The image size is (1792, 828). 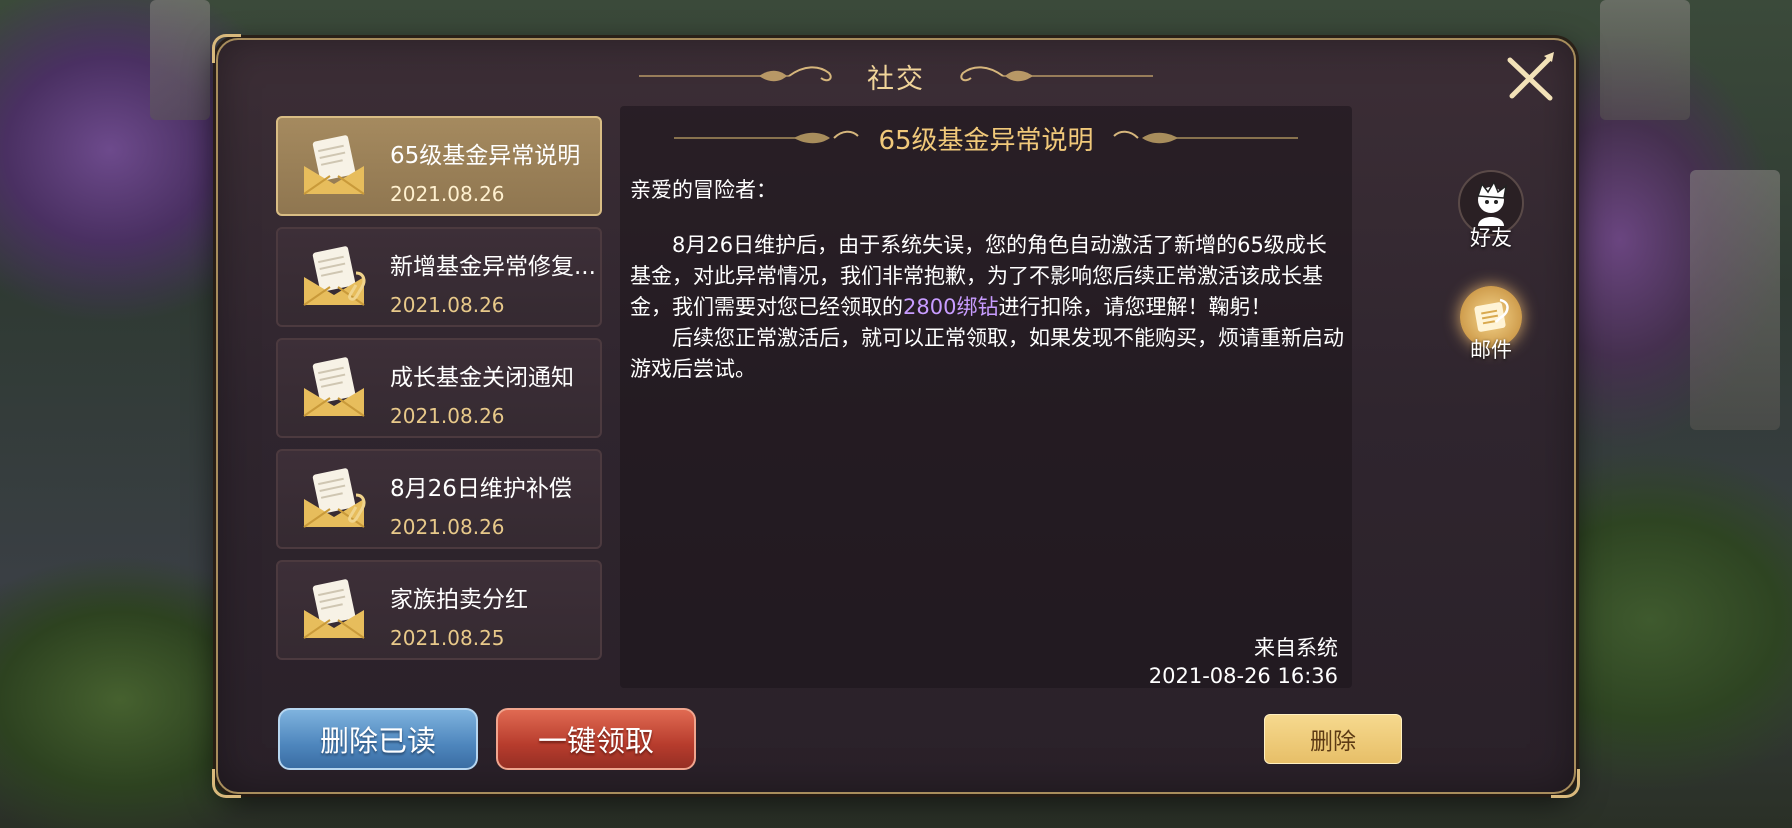 I want to click on close-x-icon, so click(x=1530, y=76).